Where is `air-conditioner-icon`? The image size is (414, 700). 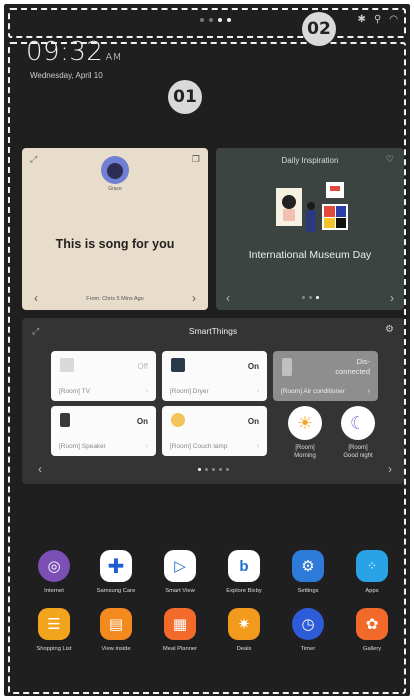
air-conditioner-icon is located at coordinates (287, 367).